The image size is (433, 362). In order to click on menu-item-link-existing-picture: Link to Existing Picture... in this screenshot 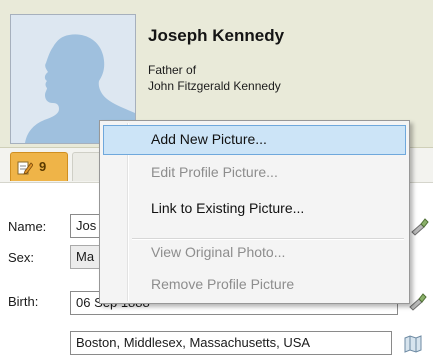, I will do `click(254, 209)`.